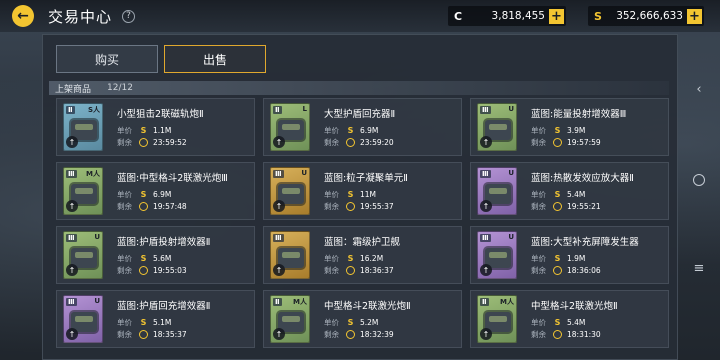 The width and height of the screenshot is (720, 360). Describe the element at coordinates (584, 334) in the screenshot. I see `remaining-time: 18:31:30` at that location.